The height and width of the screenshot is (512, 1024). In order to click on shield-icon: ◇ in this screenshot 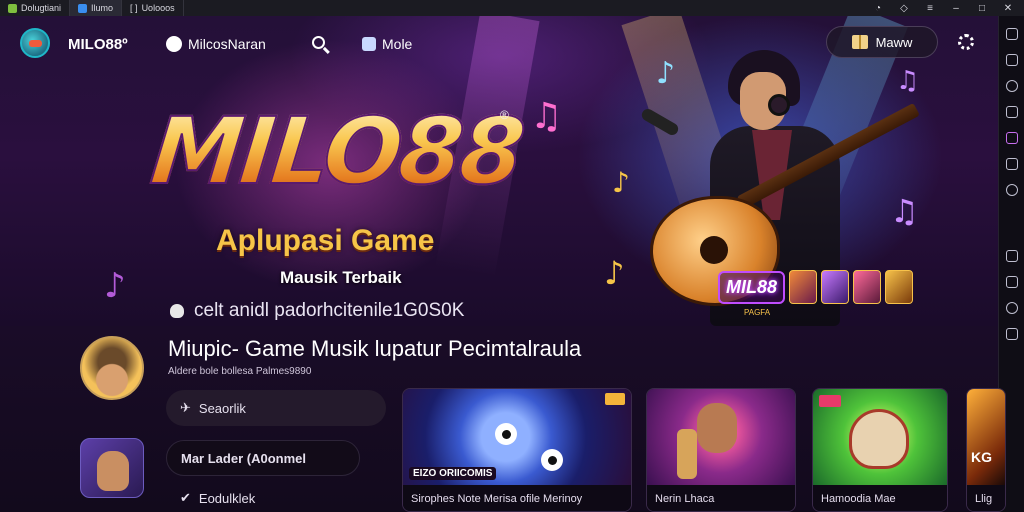, I will do `click(904, 8)`.